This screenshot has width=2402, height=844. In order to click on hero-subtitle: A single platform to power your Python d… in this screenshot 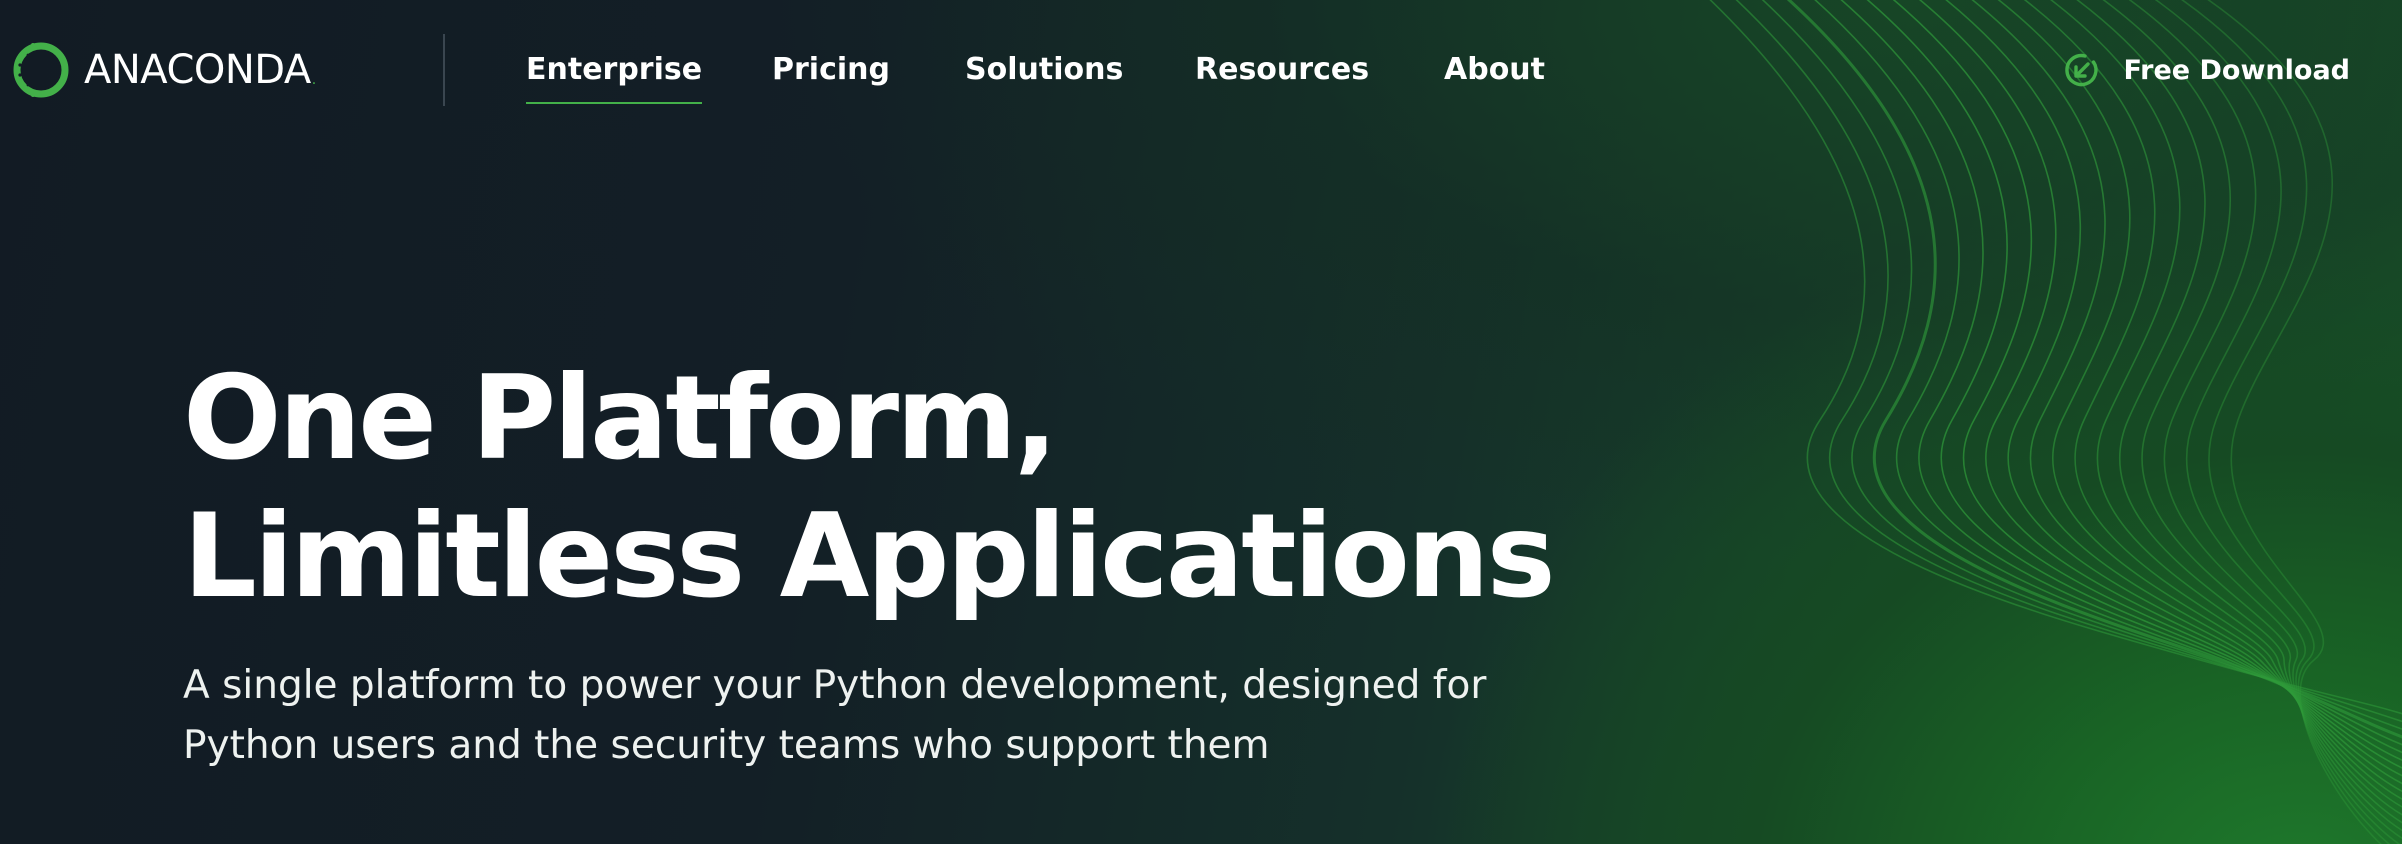, I will do `click(835, 715)`.